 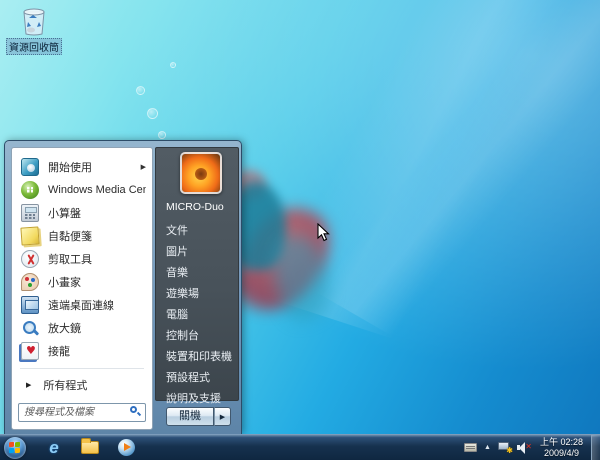 I want to click on system-tray: ▲ ✱ ✕ 上午 02:28 2009/4/9, so click(x=532, y=447).